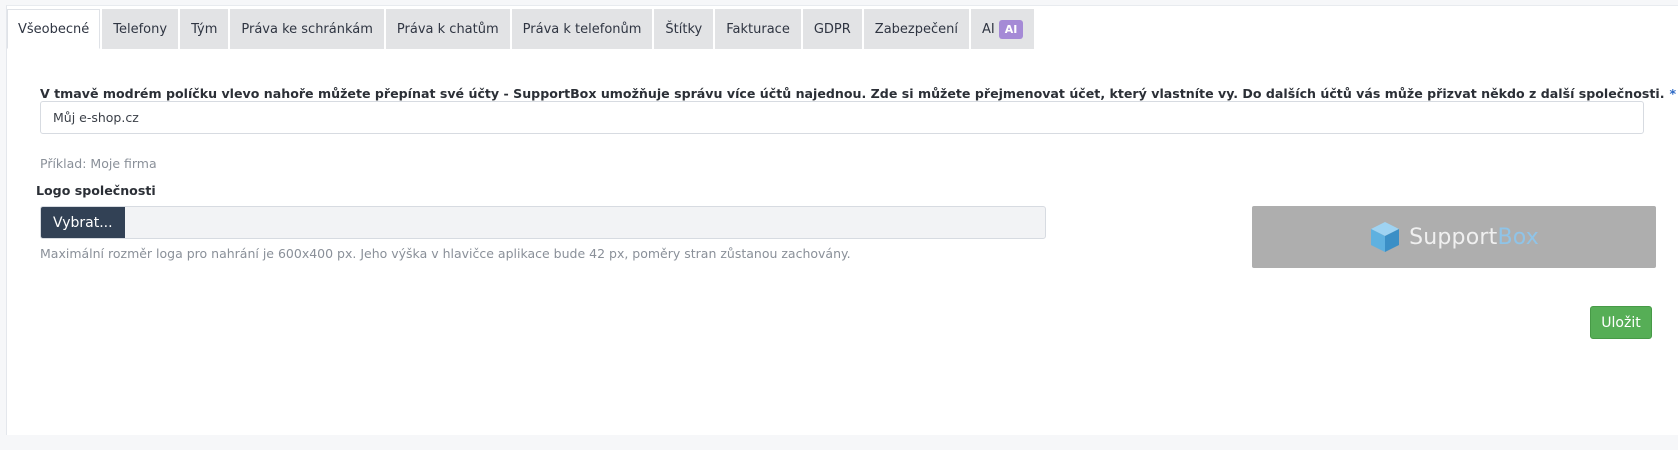  I want to click on tab-label: Štítky, so click(684, 29).